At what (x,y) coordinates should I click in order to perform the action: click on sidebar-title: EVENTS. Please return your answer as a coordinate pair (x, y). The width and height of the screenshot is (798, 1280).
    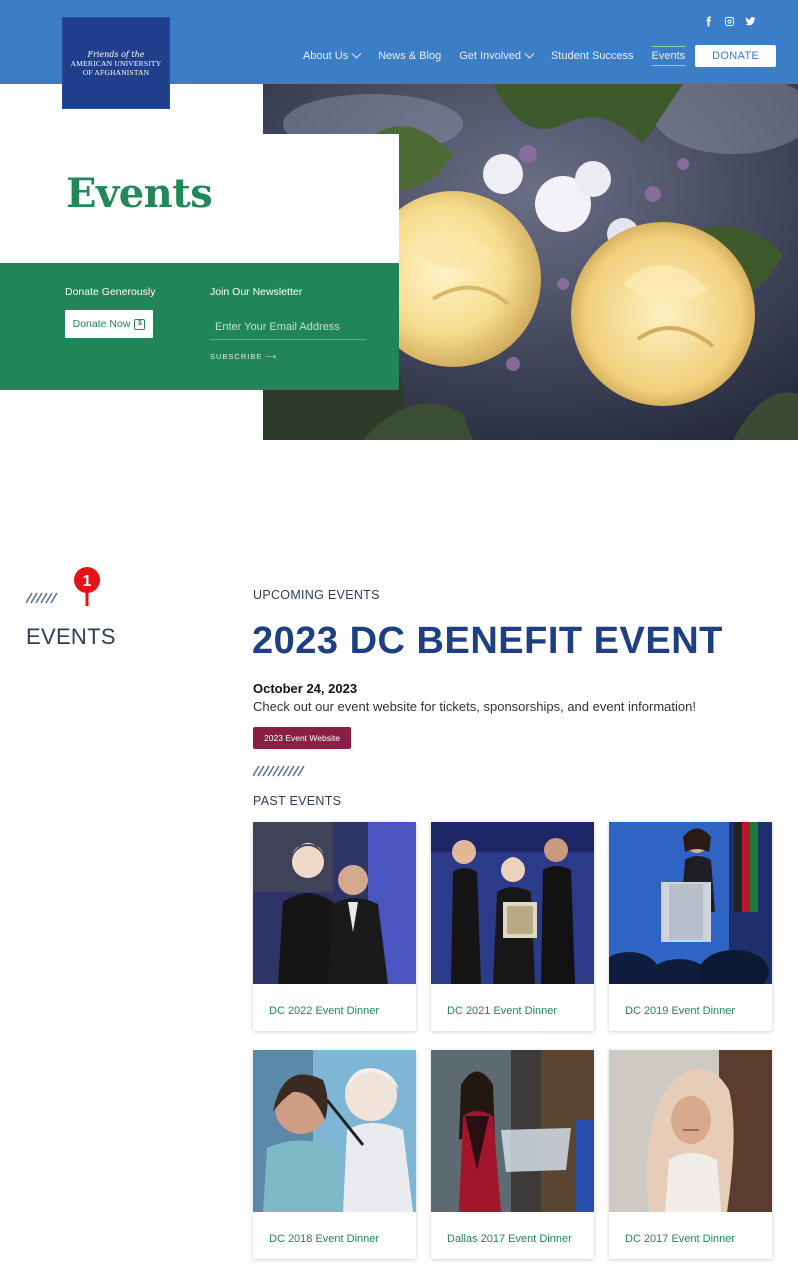
    Looking at the image, I should click on (71, 636).